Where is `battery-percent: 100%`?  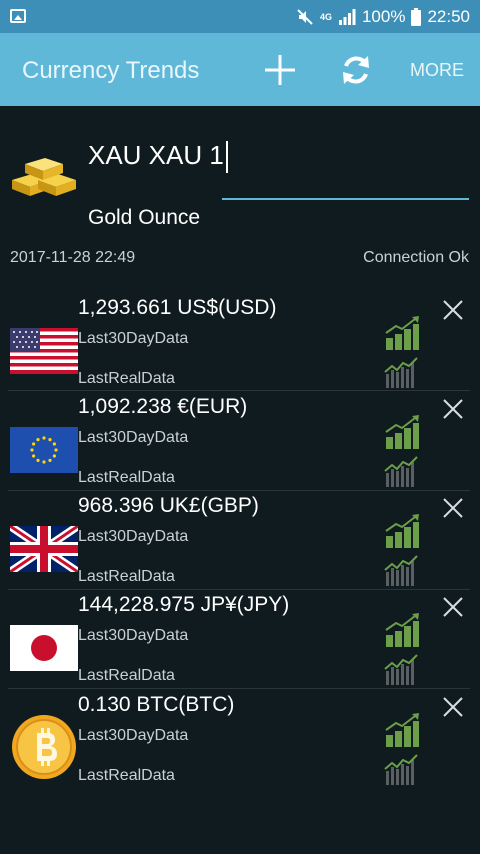 battery-percent: 100% is located at coordinates (383, 16).